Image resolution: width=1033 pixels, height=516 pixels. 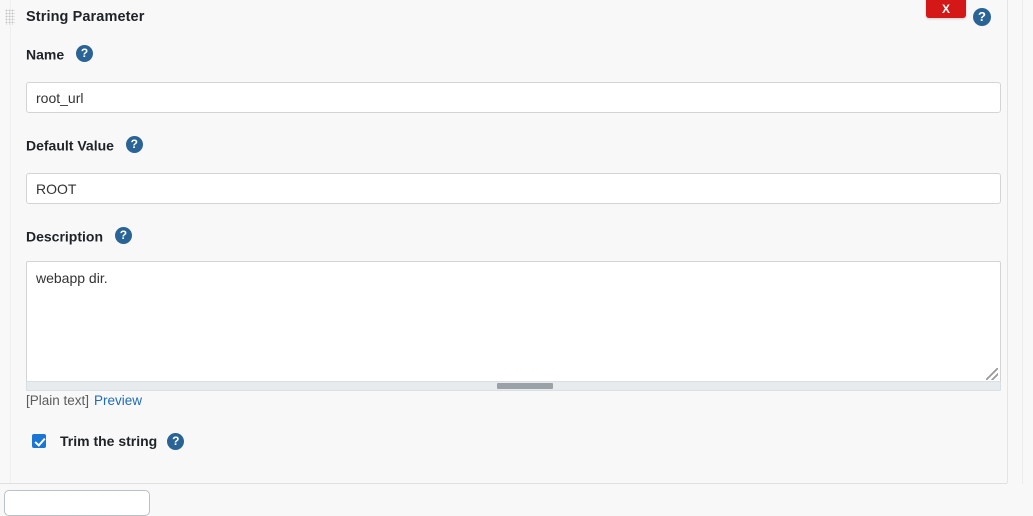 I want to click on description-help-icon: ?, so click(x=123, y=235).